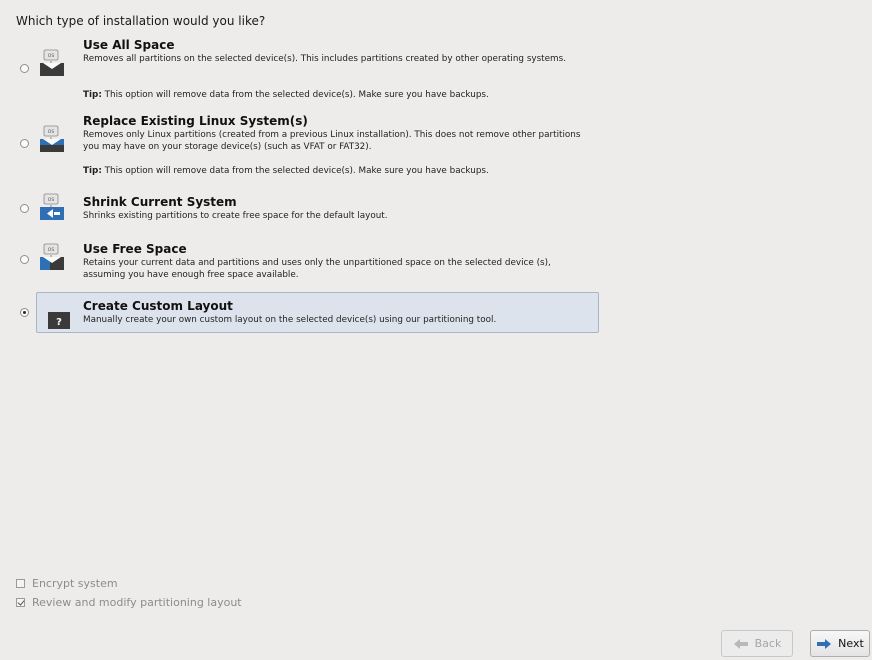  What do you see at coordinates (824, 643) in the screenshot?
I see `arrow-right-icon` at bounding box center [824, 643].